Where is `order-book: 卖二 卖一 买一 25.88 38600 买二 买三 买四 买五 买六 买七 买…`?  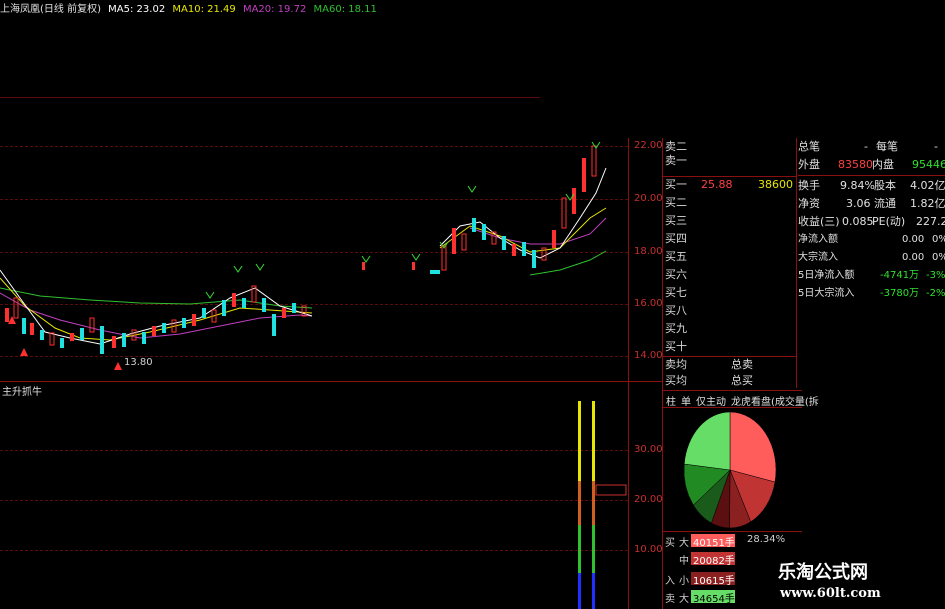 order-book: 卖二 卖一 买一 25.88 38600 买二 买三 买四 买五 买六 买七 买… is located at coordinates (730, 265).